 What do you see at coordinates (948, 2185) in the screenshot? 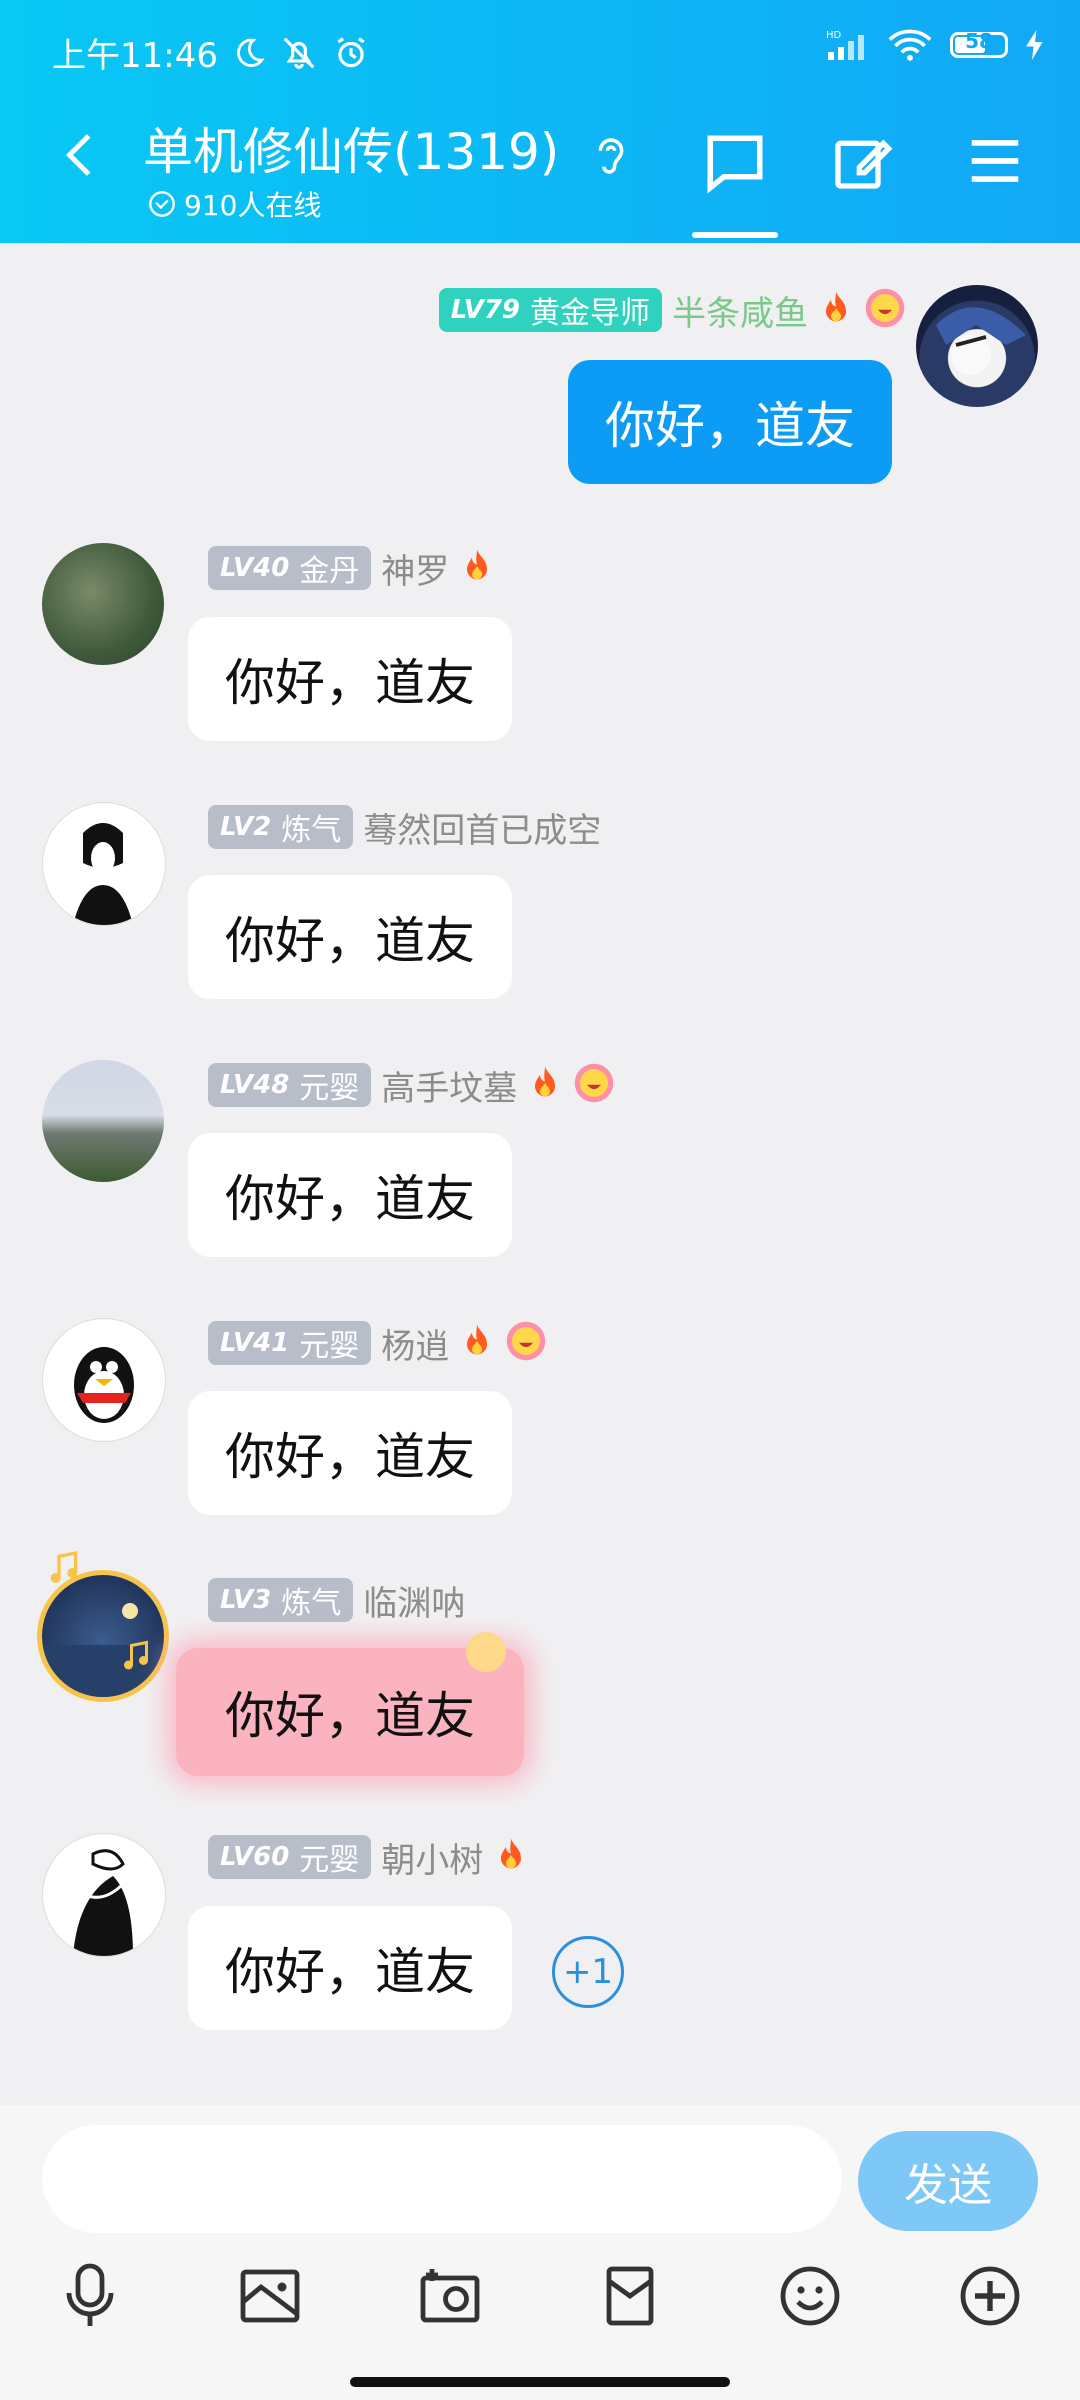
I see `send-label: 发送` at bounding box center [948, 2185].